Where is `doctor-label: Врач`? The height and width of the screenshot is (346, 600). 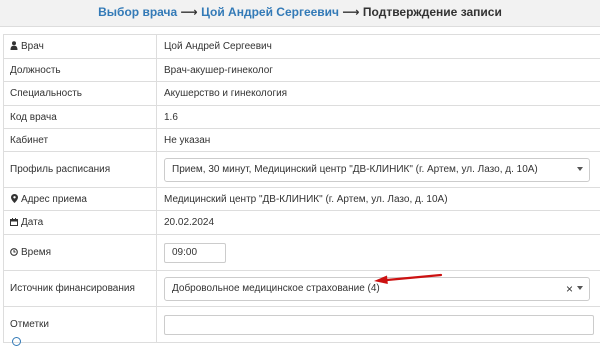 doctor-label: Врач is located at coordinates (32, 46).